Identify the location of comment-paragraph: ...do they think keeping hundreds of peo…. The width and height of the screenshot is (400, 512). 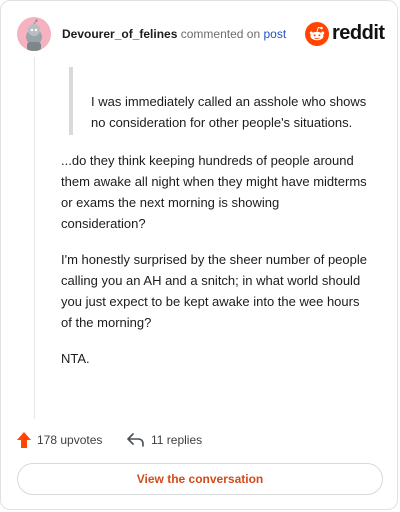
(214, 192).